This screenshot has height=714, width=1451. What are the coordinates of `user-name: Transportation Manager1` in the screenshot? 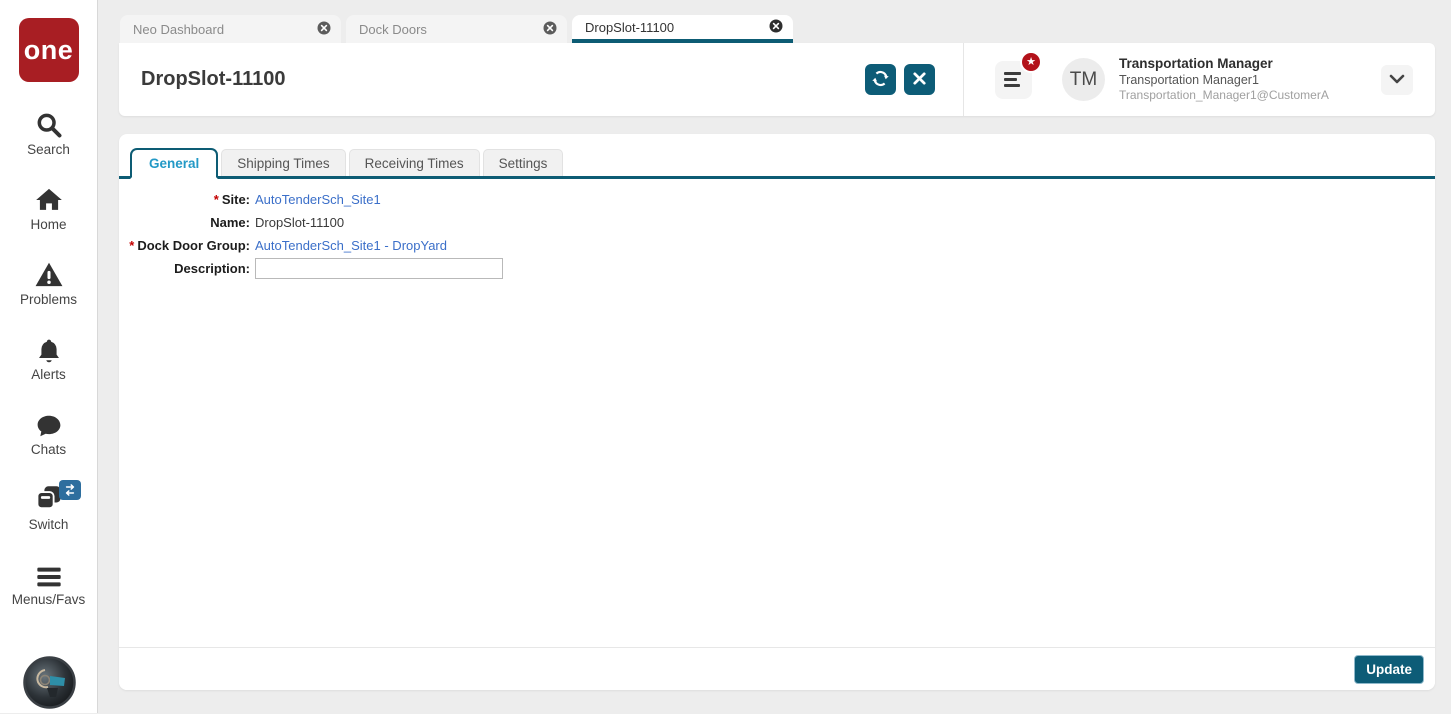 It's located at (1189, 79).